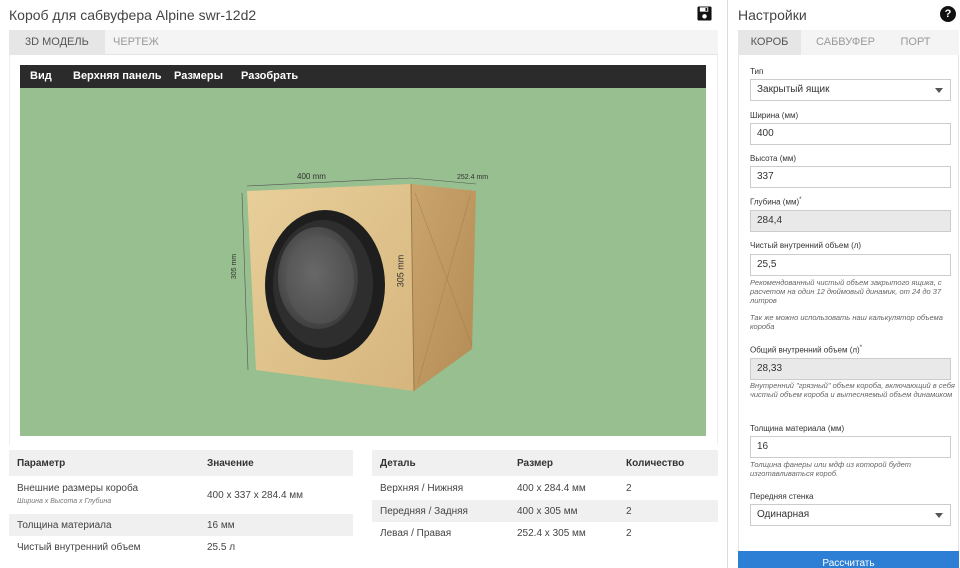  What do you see at coordinates (181, 547) in the screenshot?
I see `table-row: Чистый внутренний объем 25.5 л` at bounding box center [181, 547].